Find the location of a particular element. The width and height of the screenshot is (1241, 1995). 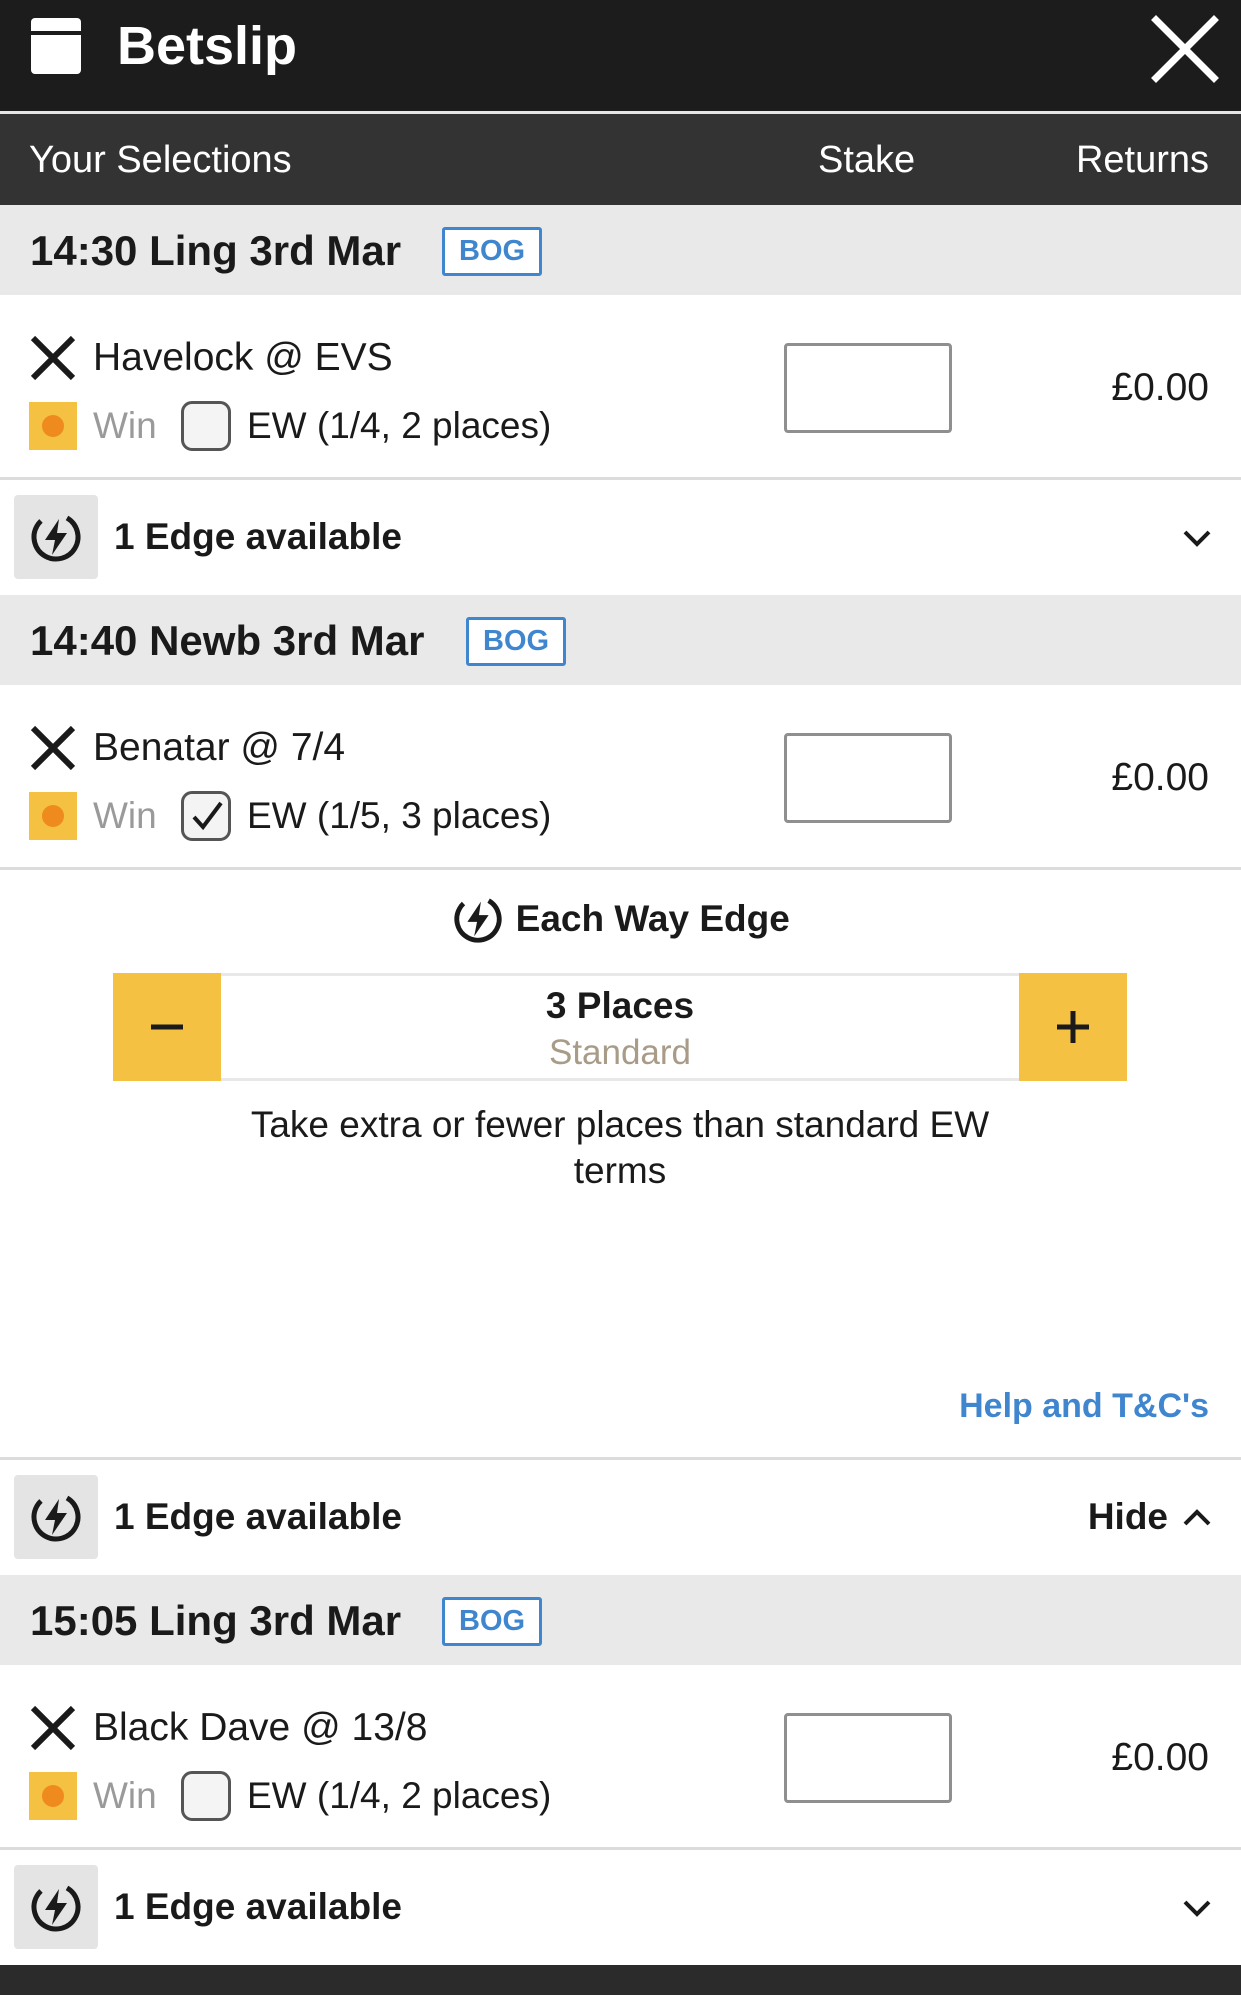

places-subtitle: Standard is located at coordinates (620, 1052).